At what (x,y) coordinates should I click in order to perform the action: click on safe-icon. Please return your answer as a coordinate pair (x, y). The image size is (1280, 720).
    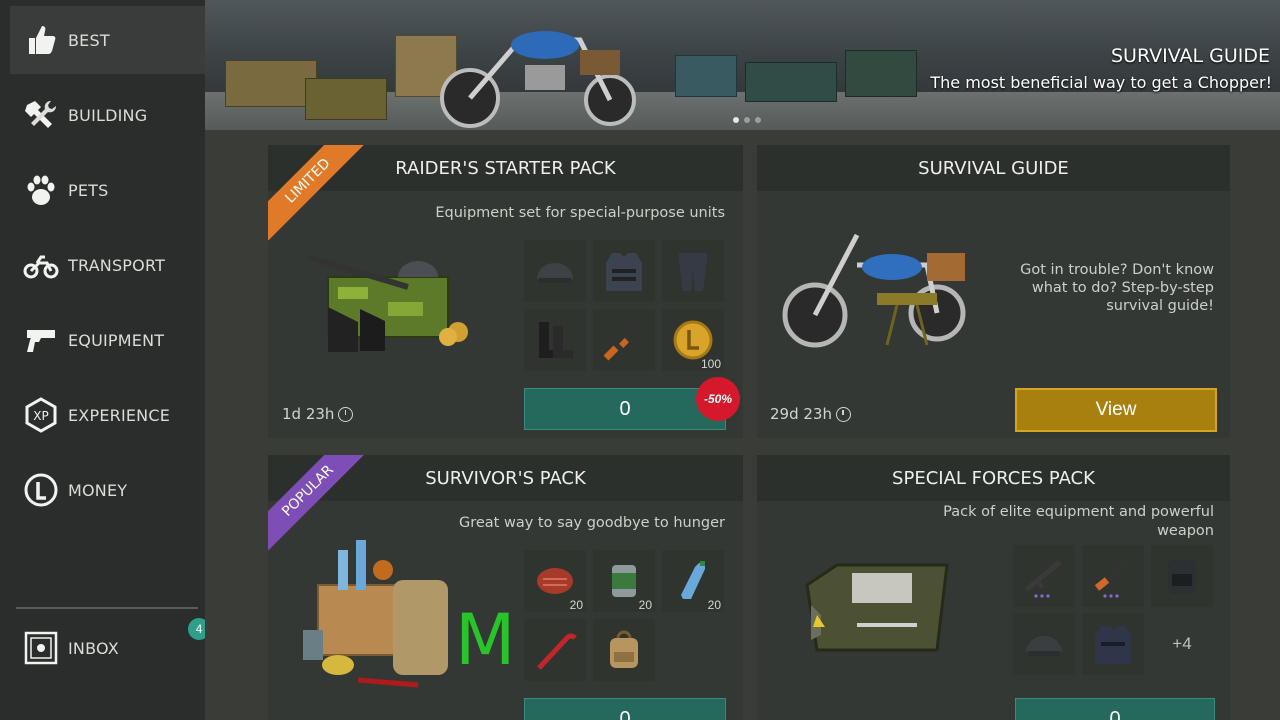
    Looking at the image, I should click on (41, 648).